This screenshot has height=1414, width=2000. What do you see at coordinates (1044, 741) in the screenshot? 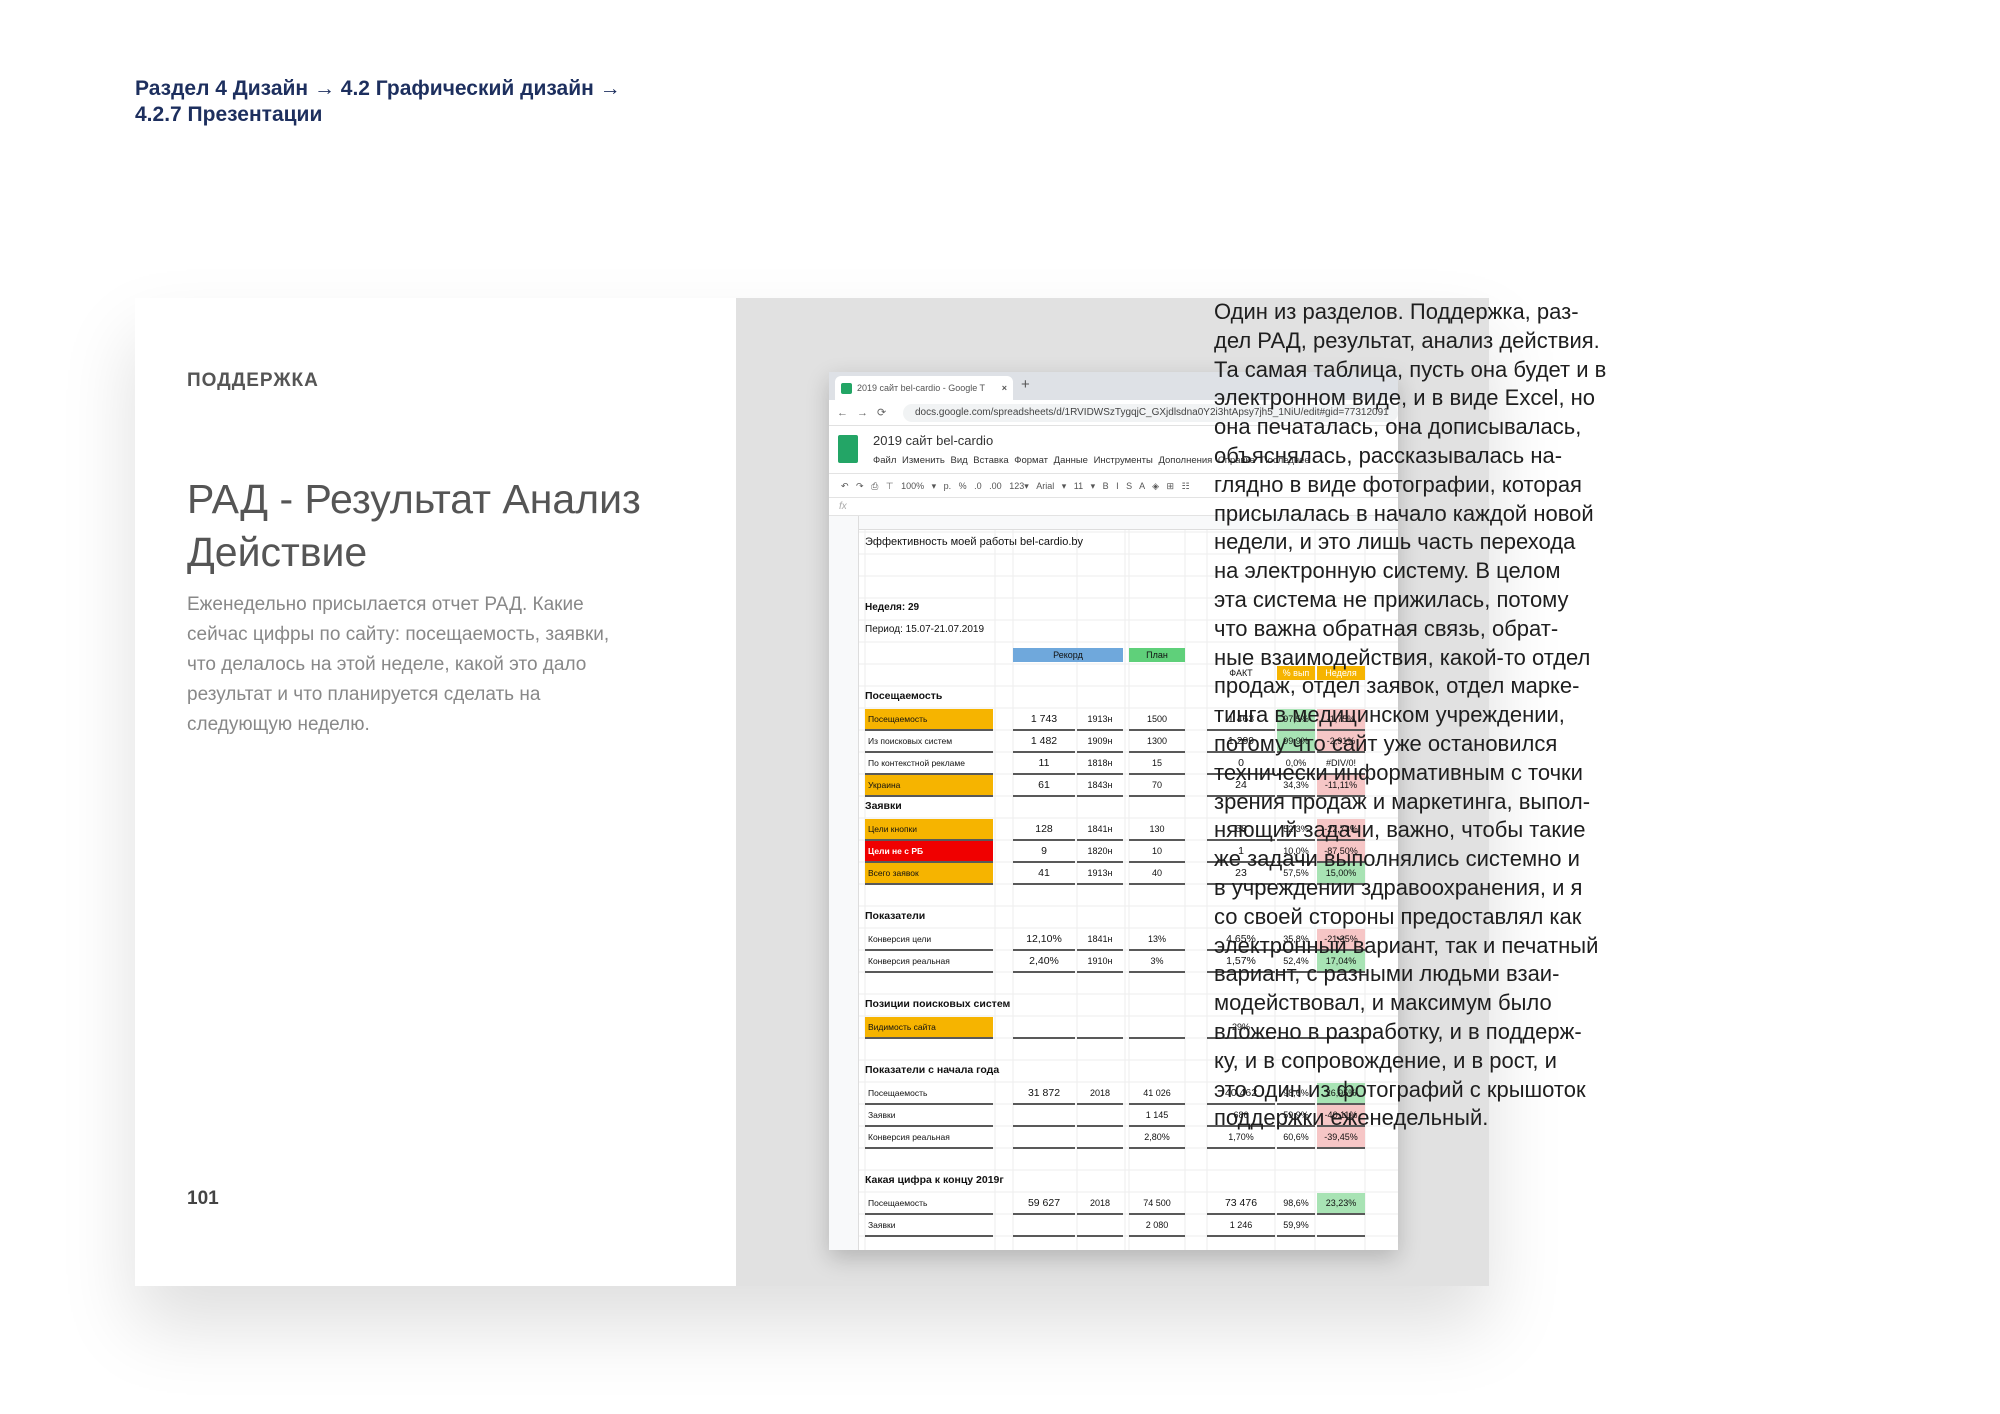
I see `sheet-cell: 1 482` at bounding box center [1044, 741].